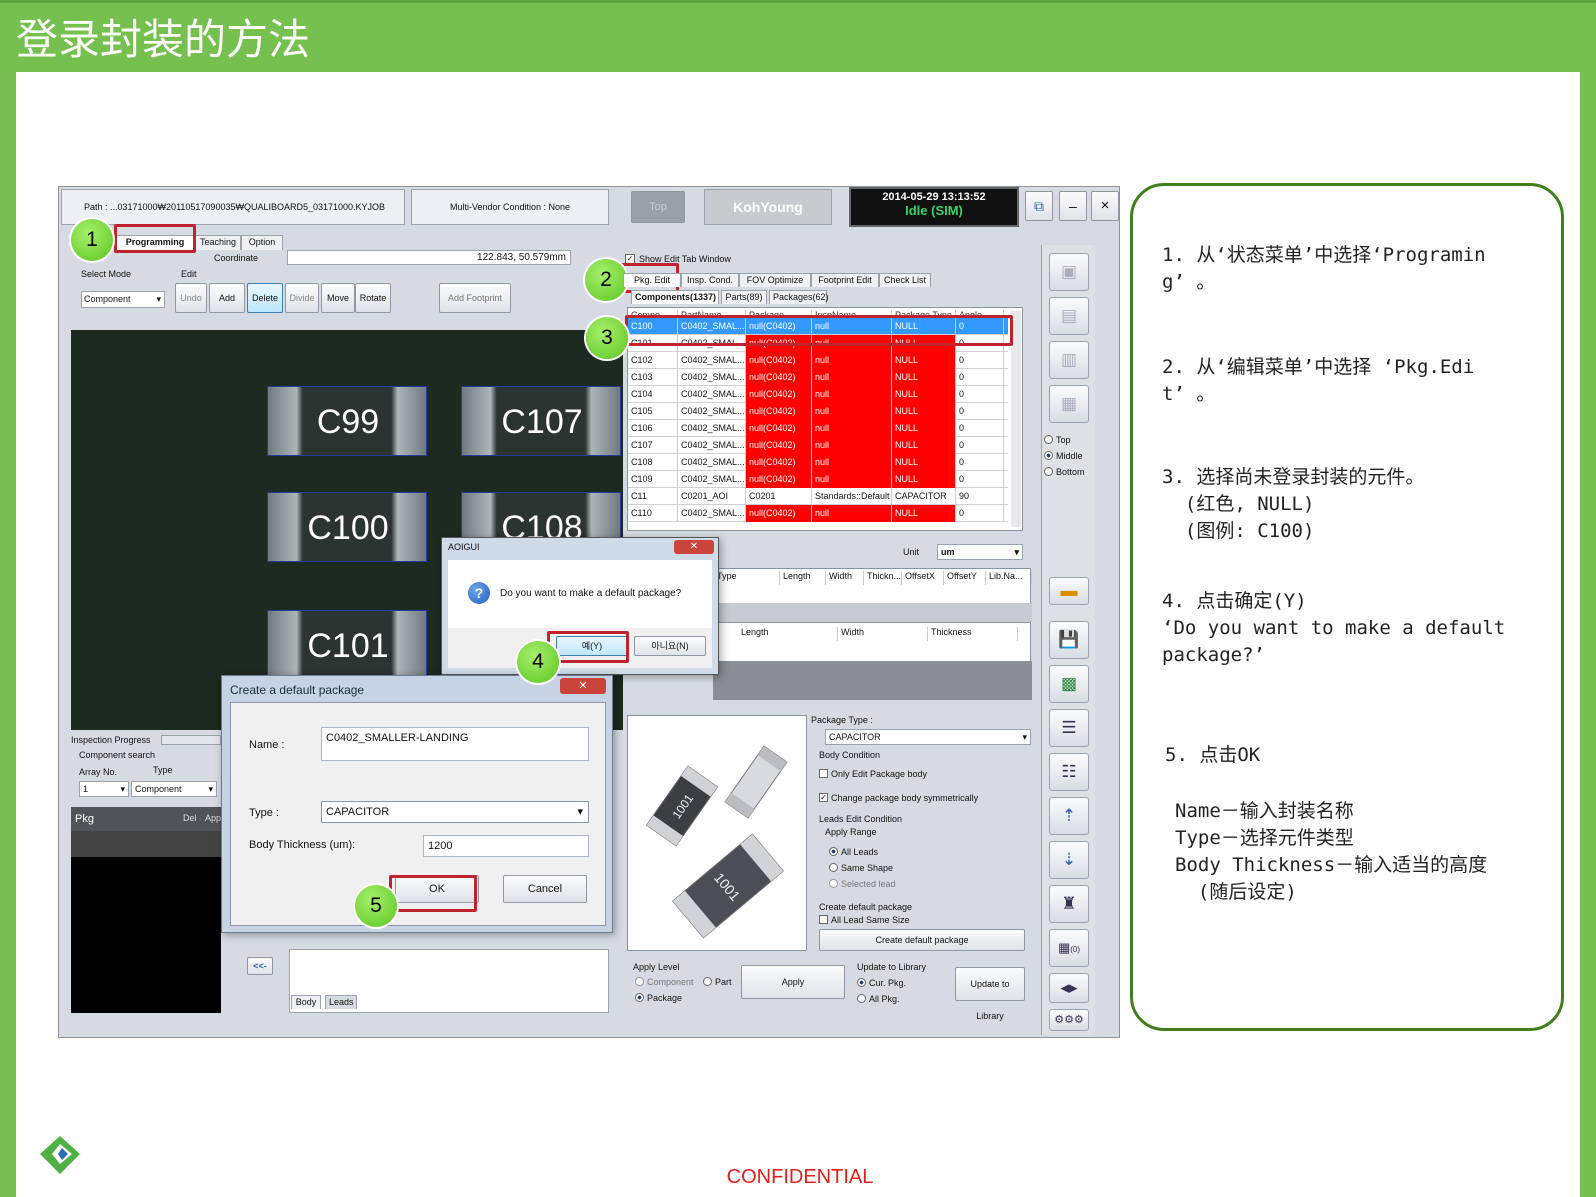 Image resolution: width=1596 pixels, height=1197 pixels. I want to click on table-cell: C108, so click(653, 462).